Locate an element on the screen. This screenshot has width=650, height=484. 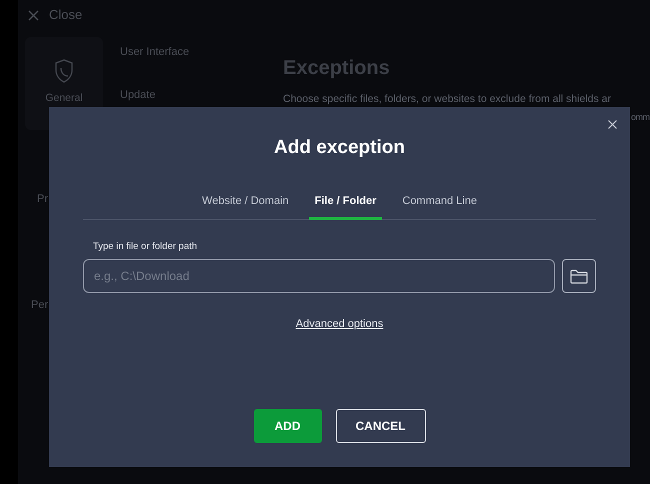
browse-folder-button is located at coordinates (579, 276).